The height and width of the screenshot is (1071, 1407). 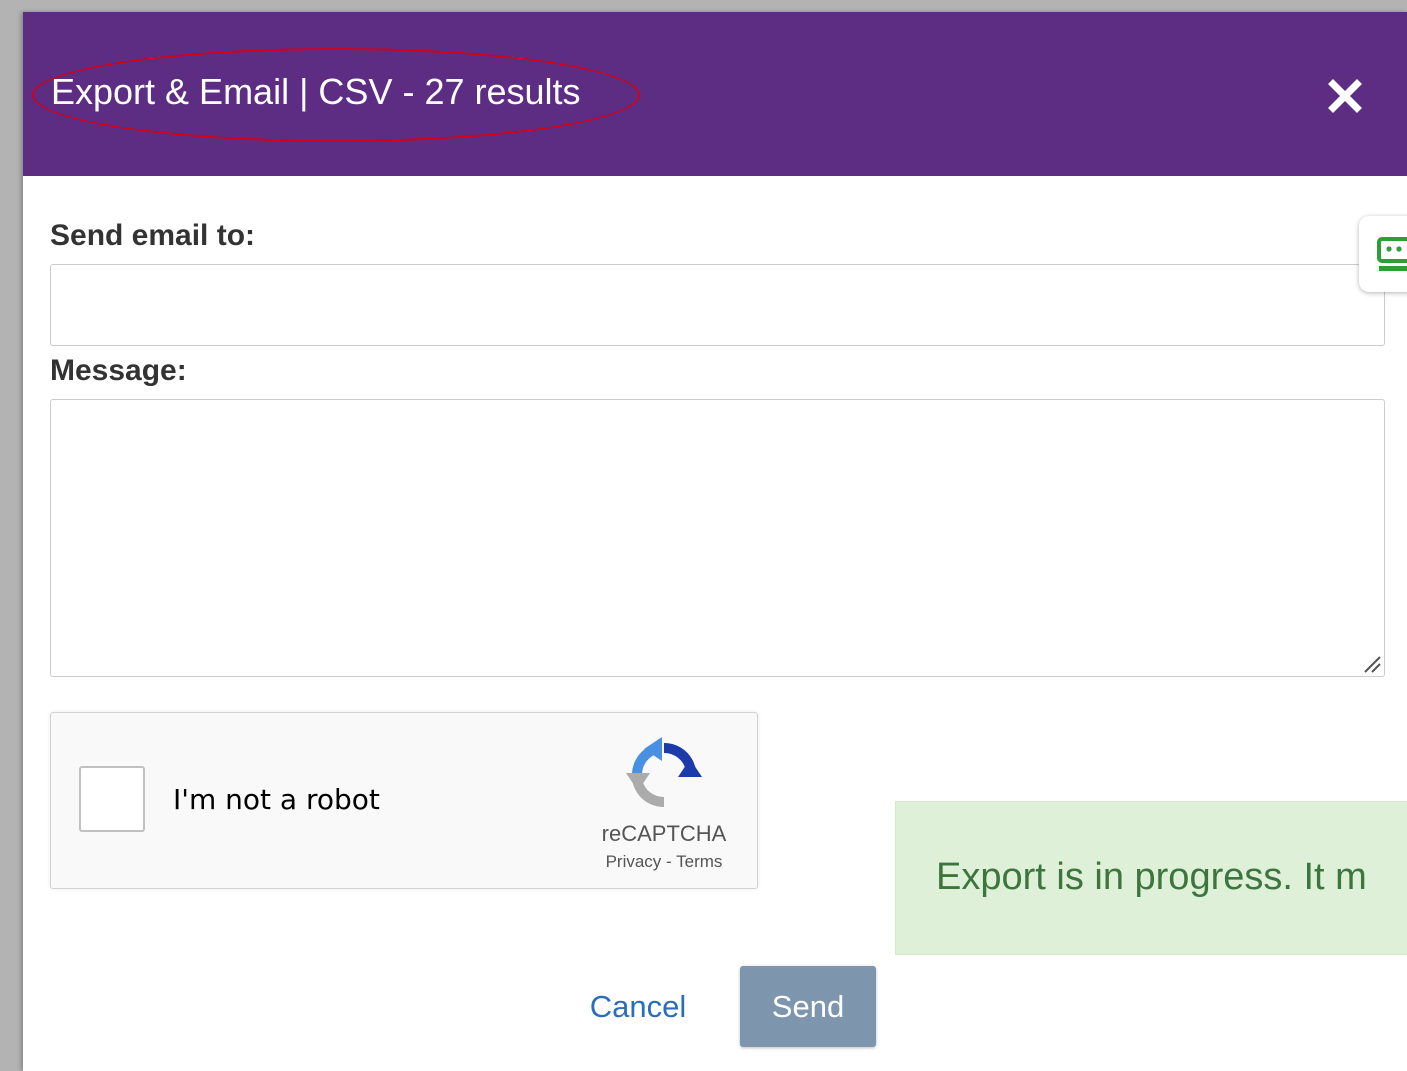 I want to click on resize-handle-icon, so click(x=1371, y=663).